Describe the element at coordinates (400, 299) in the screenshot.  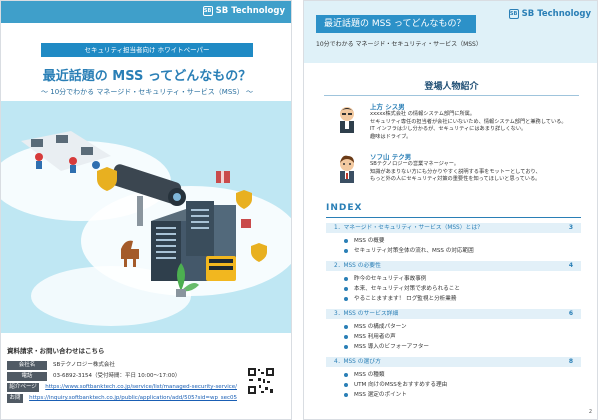
I see `index-item: やることますます！ ログ監視と分析業務` at that location.